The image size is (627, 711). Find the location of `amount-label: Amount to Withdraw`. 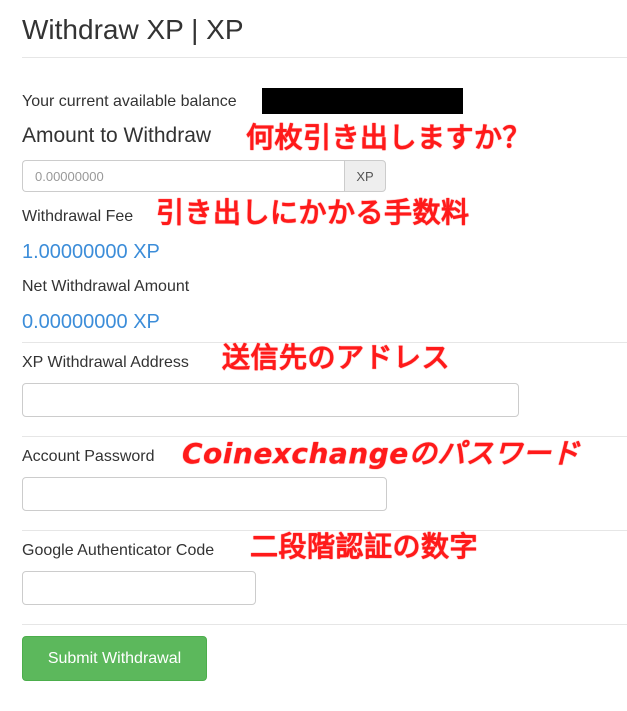

amount-label: Amount to Withdraw is located at coordinates (117, 135).